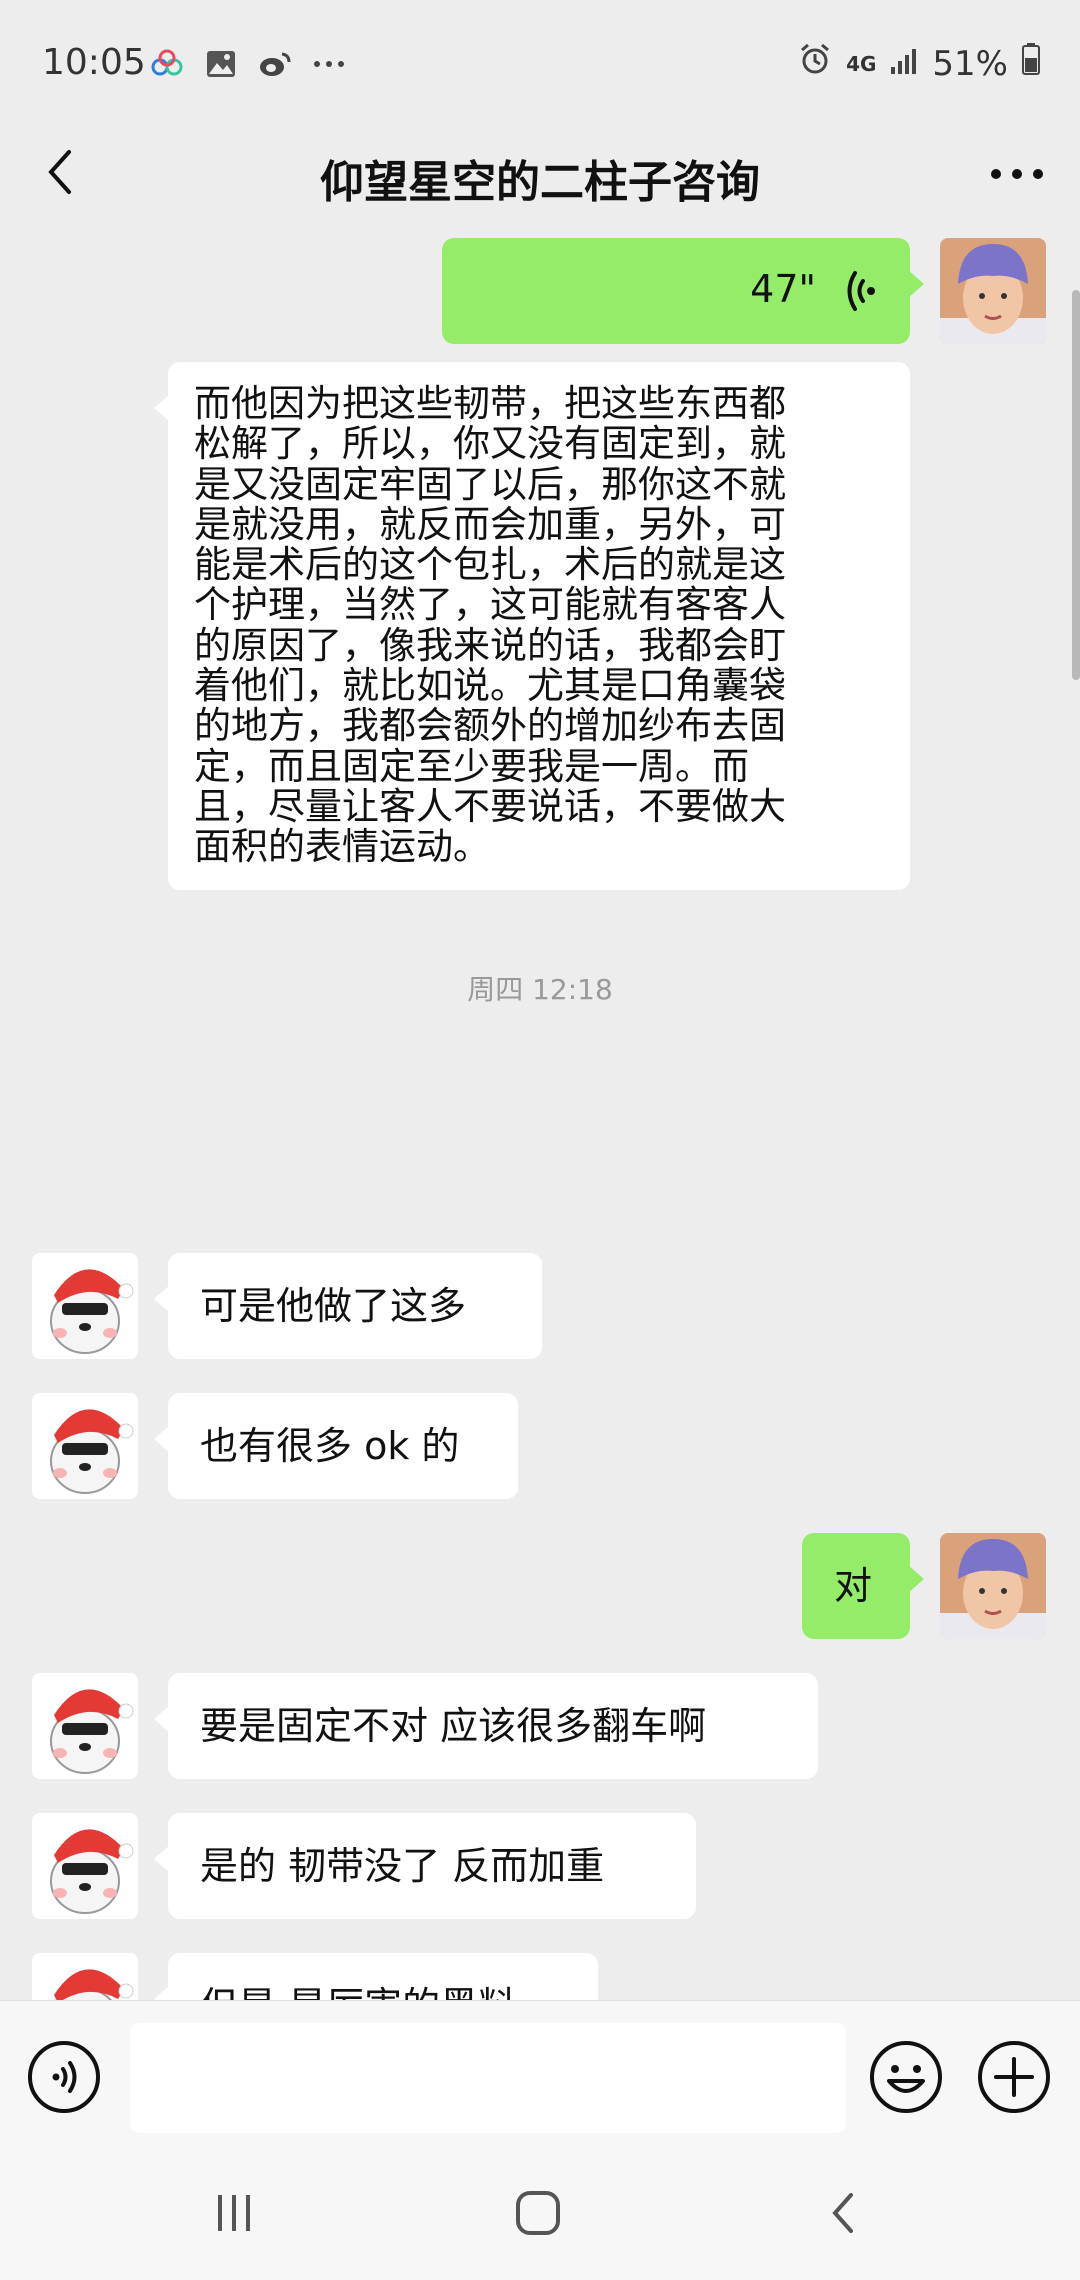 Image resolution: width=1080 pixels, height=2280 pixels. I want to click on transcription-line: 是又没固定牢固了以后，那你这不就, so click(490, 484).